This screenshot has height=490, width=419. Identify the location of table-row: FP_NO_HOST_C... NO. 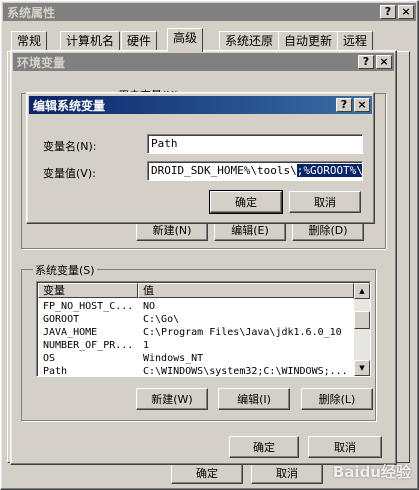
(196, 306).